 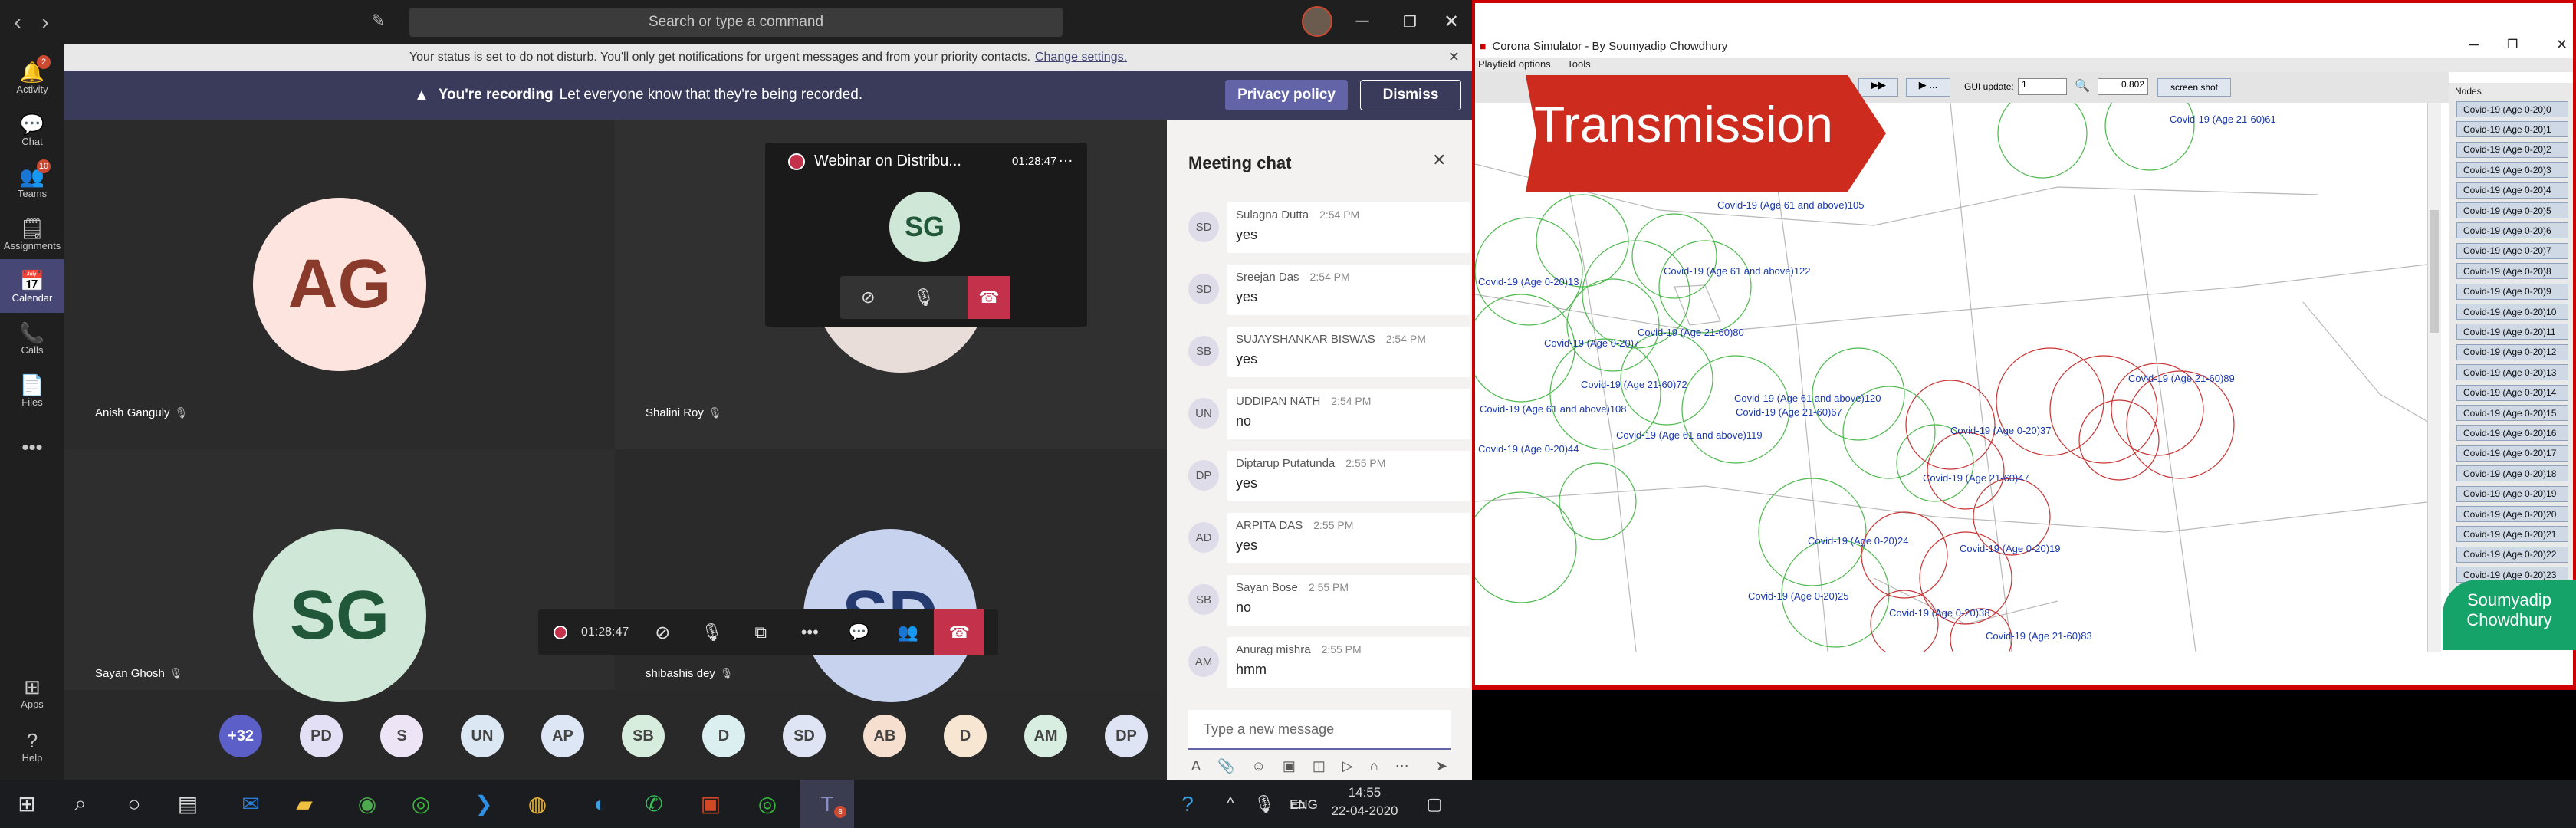 What do you see at coordinates (2512, 554) in the screenshot?
I see `node-button: Covid-19 (Age 0-20)22` at bounding box center [2512, 554].